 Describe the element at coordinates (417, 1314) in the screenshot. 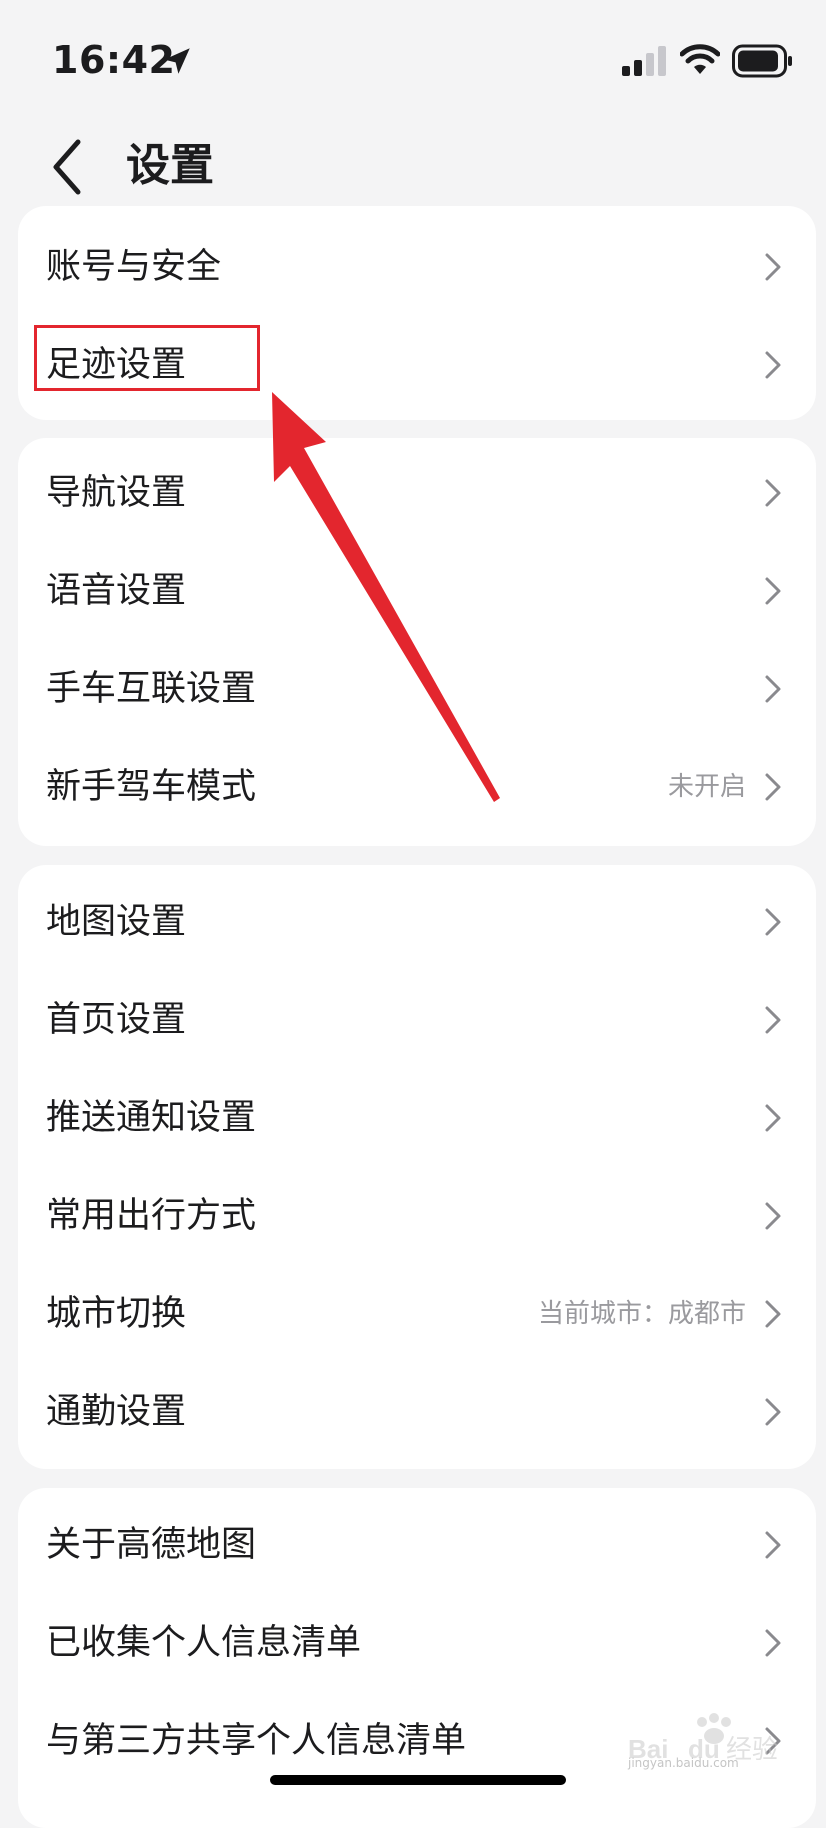

I see `settings-item-city-switch: 城市切换 当前城市：成都市` at that location.